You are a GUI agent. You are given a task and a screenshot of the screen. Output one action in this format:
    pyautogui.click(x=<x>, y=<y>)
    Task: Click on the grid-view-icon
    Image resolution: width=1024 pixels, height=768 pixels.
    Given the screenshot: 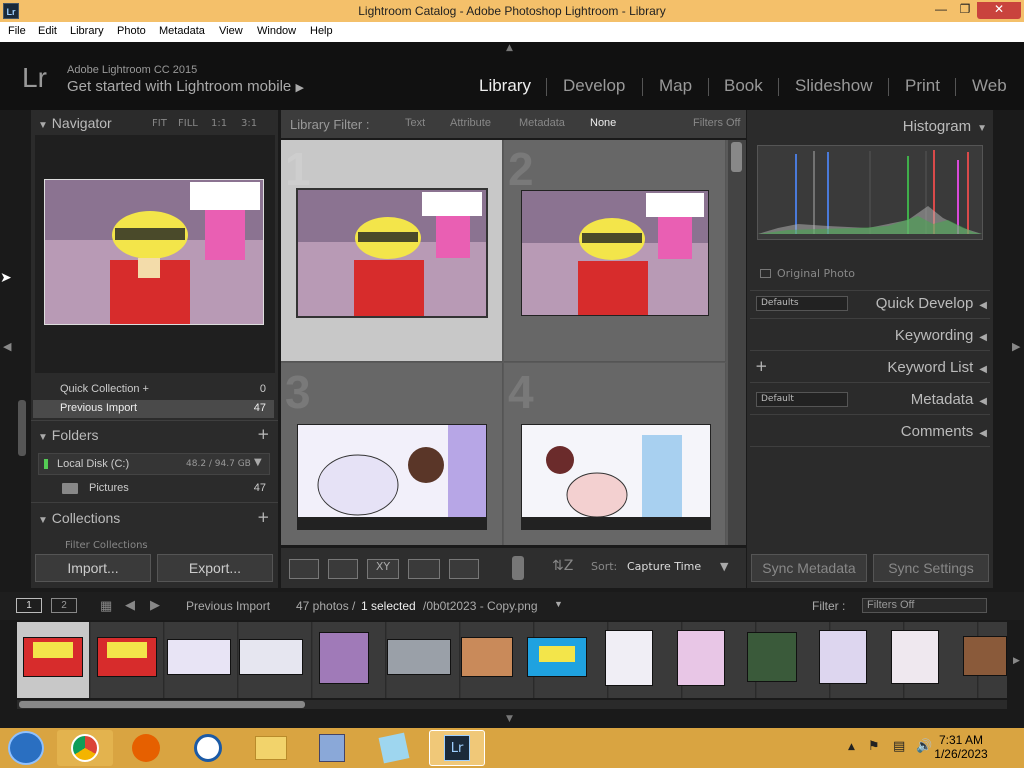 What is the action you would take?
    pyautogui.click(x=304, y=569)
    